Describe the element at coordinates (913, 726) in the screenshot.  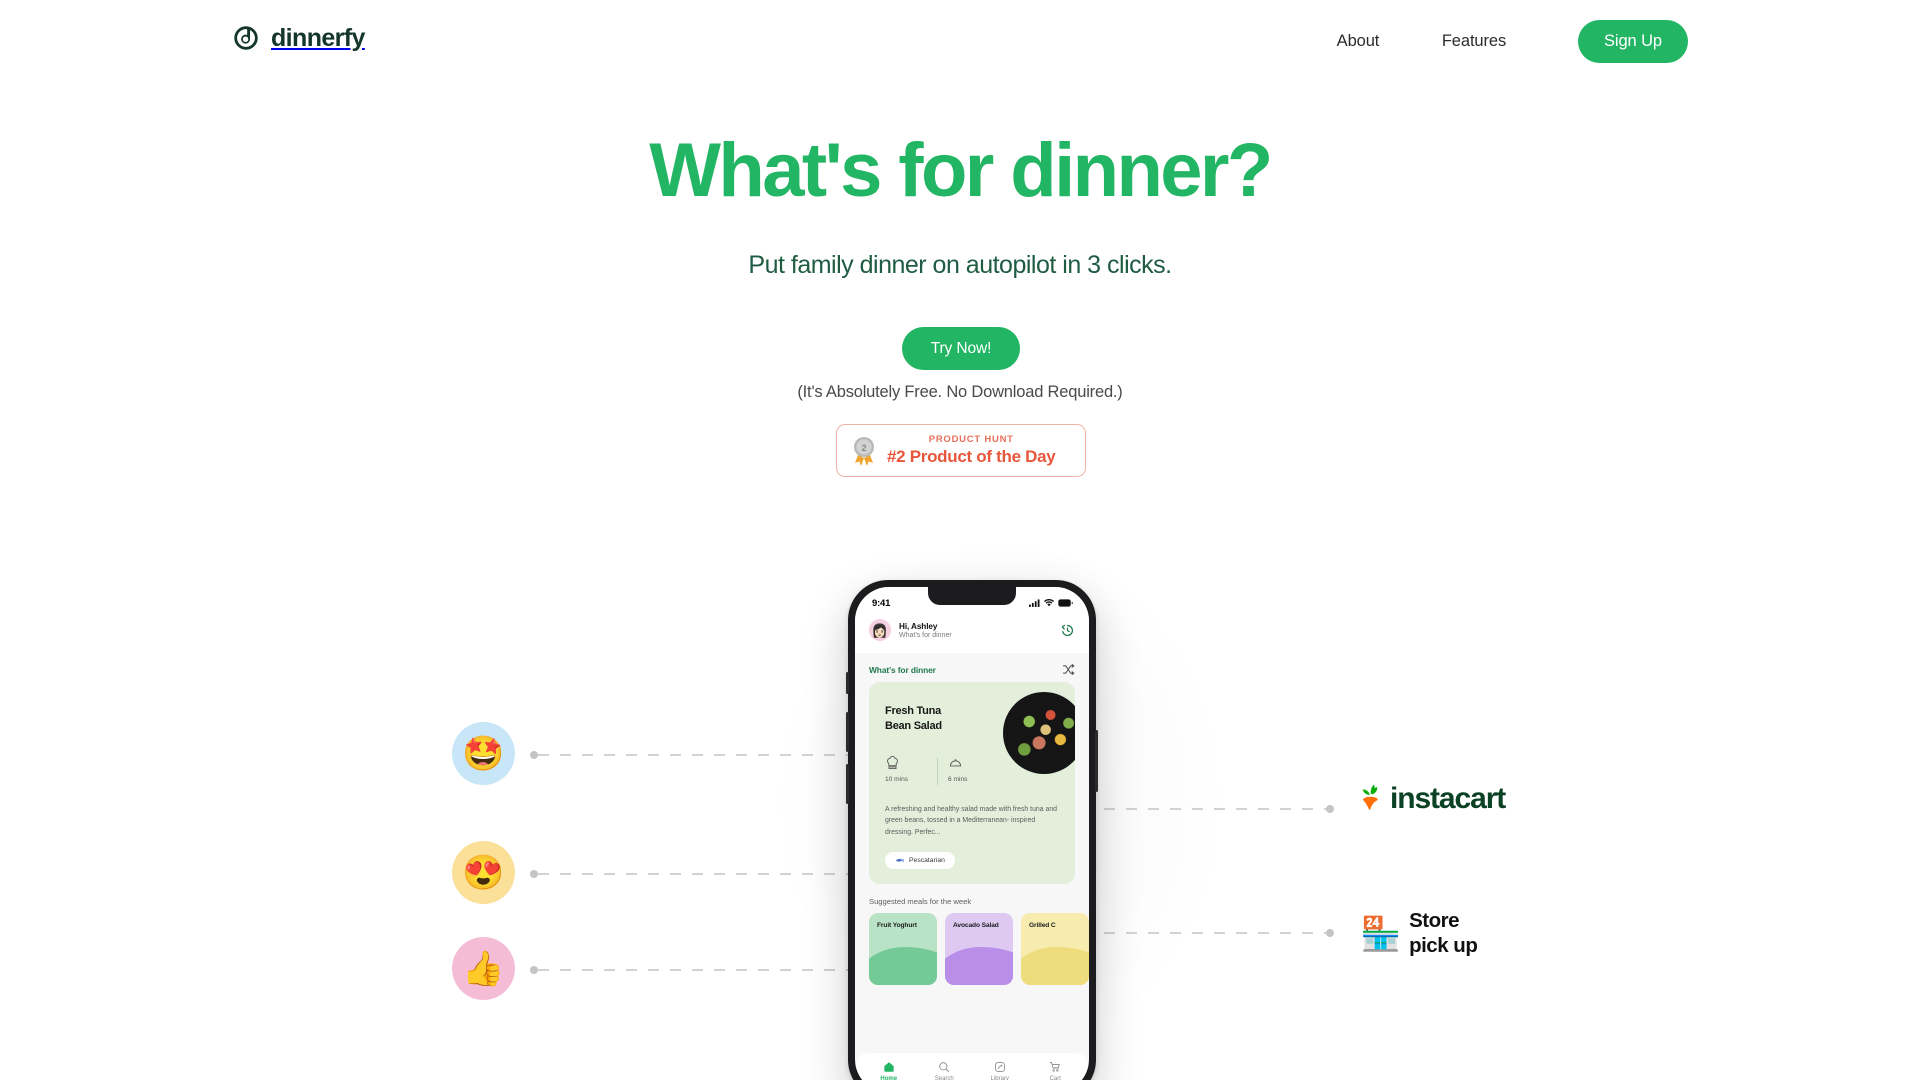
I see `meal-name-line2: Bean Salad` at that location.